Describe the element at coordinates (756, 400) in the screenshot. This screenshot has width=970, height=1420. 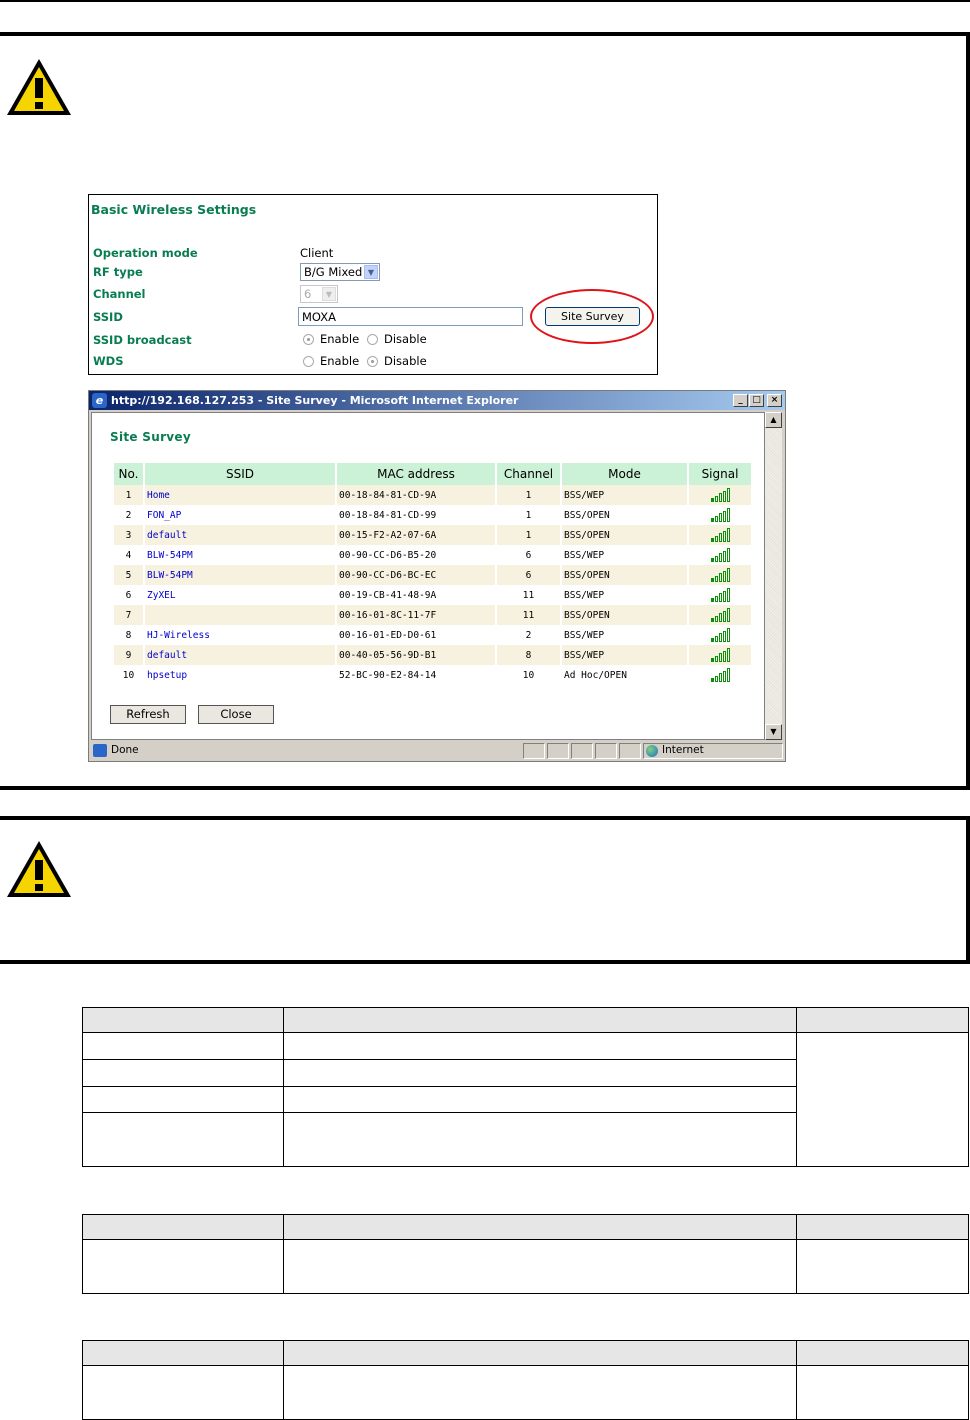
I see `maximize-button: □` at that location.